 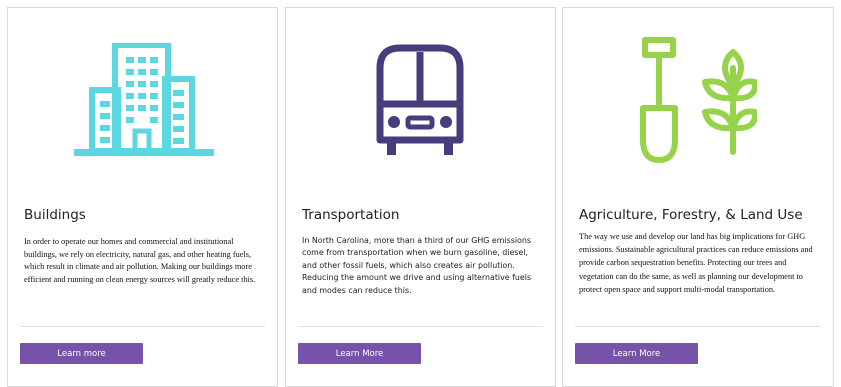 I want to click on card-title: Agriculture, Forestry, & Land Use, so click(x=691, y=215).